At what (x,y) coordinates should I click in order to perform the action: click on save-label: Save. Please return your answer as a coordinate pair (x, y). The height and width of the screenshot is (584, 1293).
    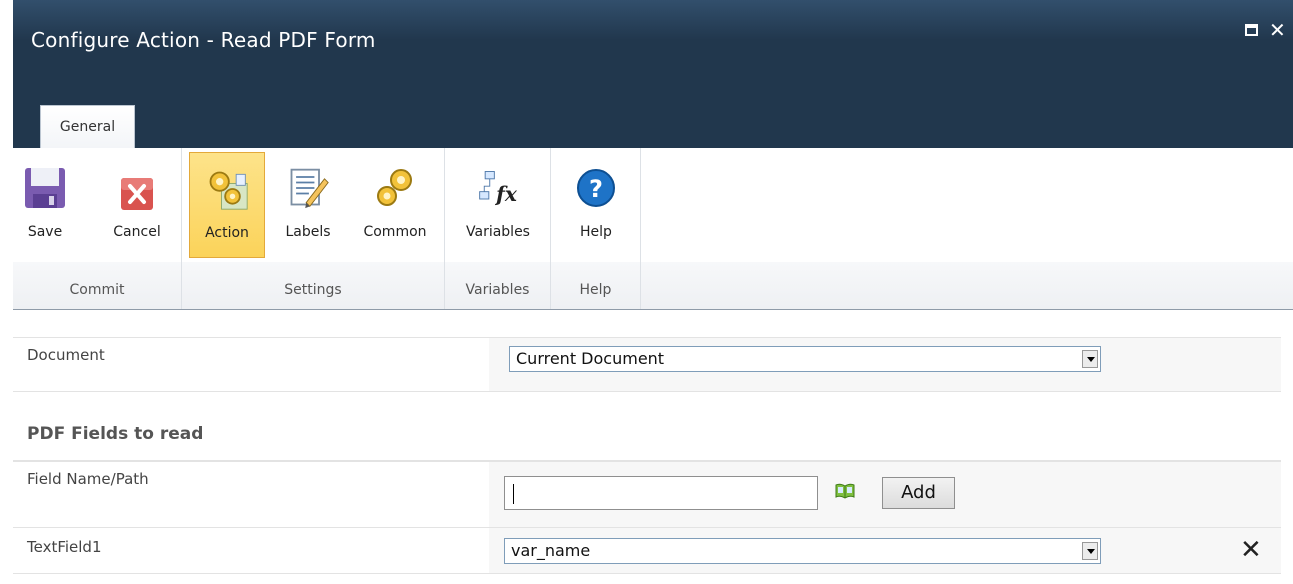
    Looking at the image, I should click on (45, 232).